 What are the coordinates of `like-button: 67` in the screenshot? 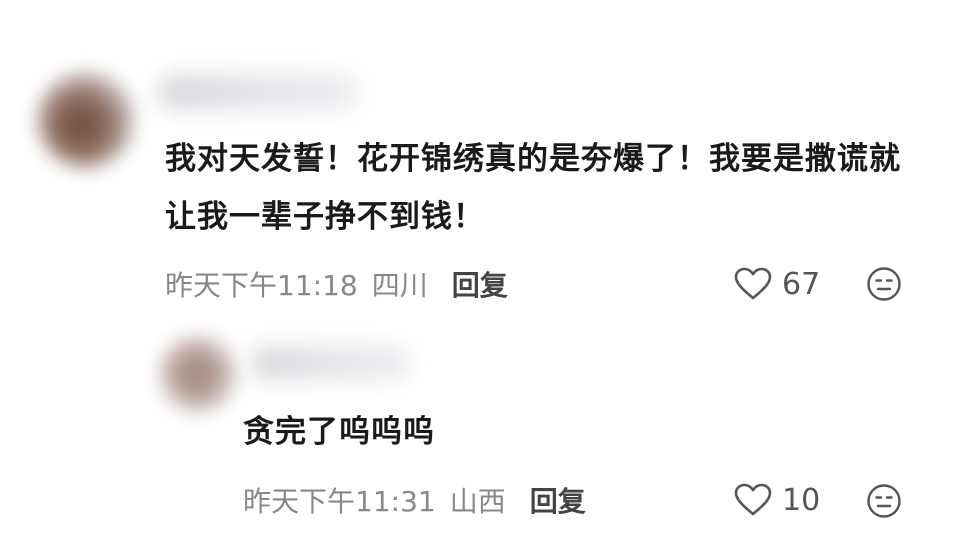 It's located at (777, 284).